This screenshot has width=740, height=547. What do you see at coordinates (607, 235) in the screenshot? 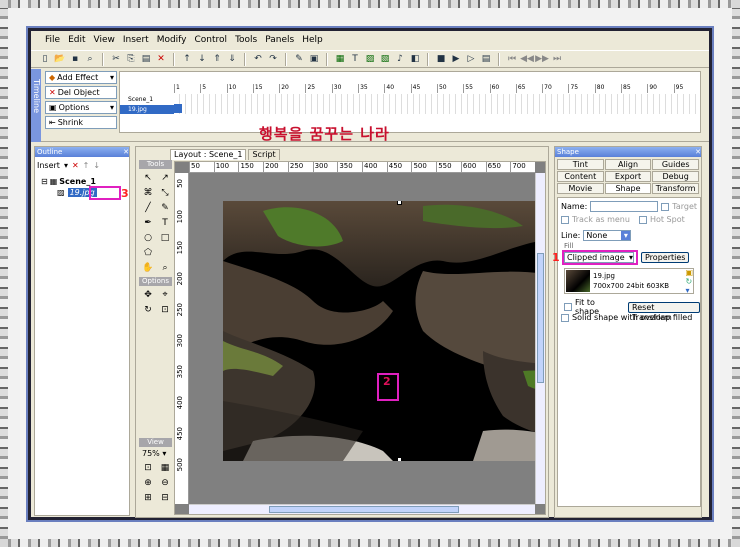
I see `line-select: None ▾` at bounding box center [607, 235].